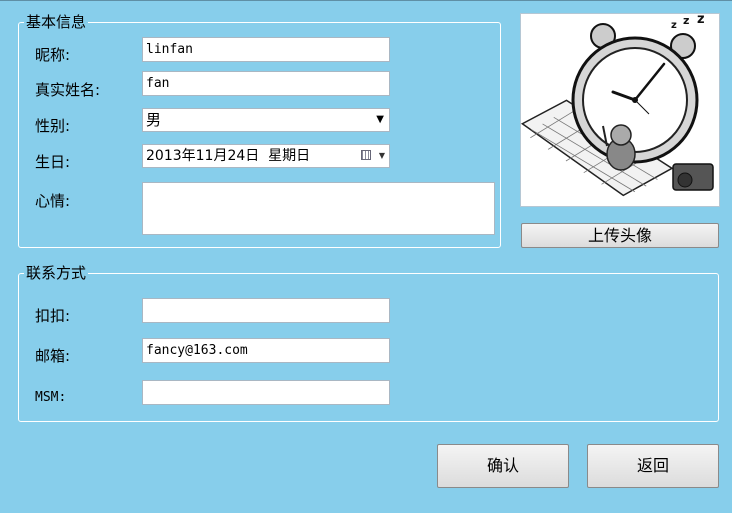  What do you see at coordinates (266, 83) in the screenshot?
I see `realname-input: fan` at bounding box center [266, 83].